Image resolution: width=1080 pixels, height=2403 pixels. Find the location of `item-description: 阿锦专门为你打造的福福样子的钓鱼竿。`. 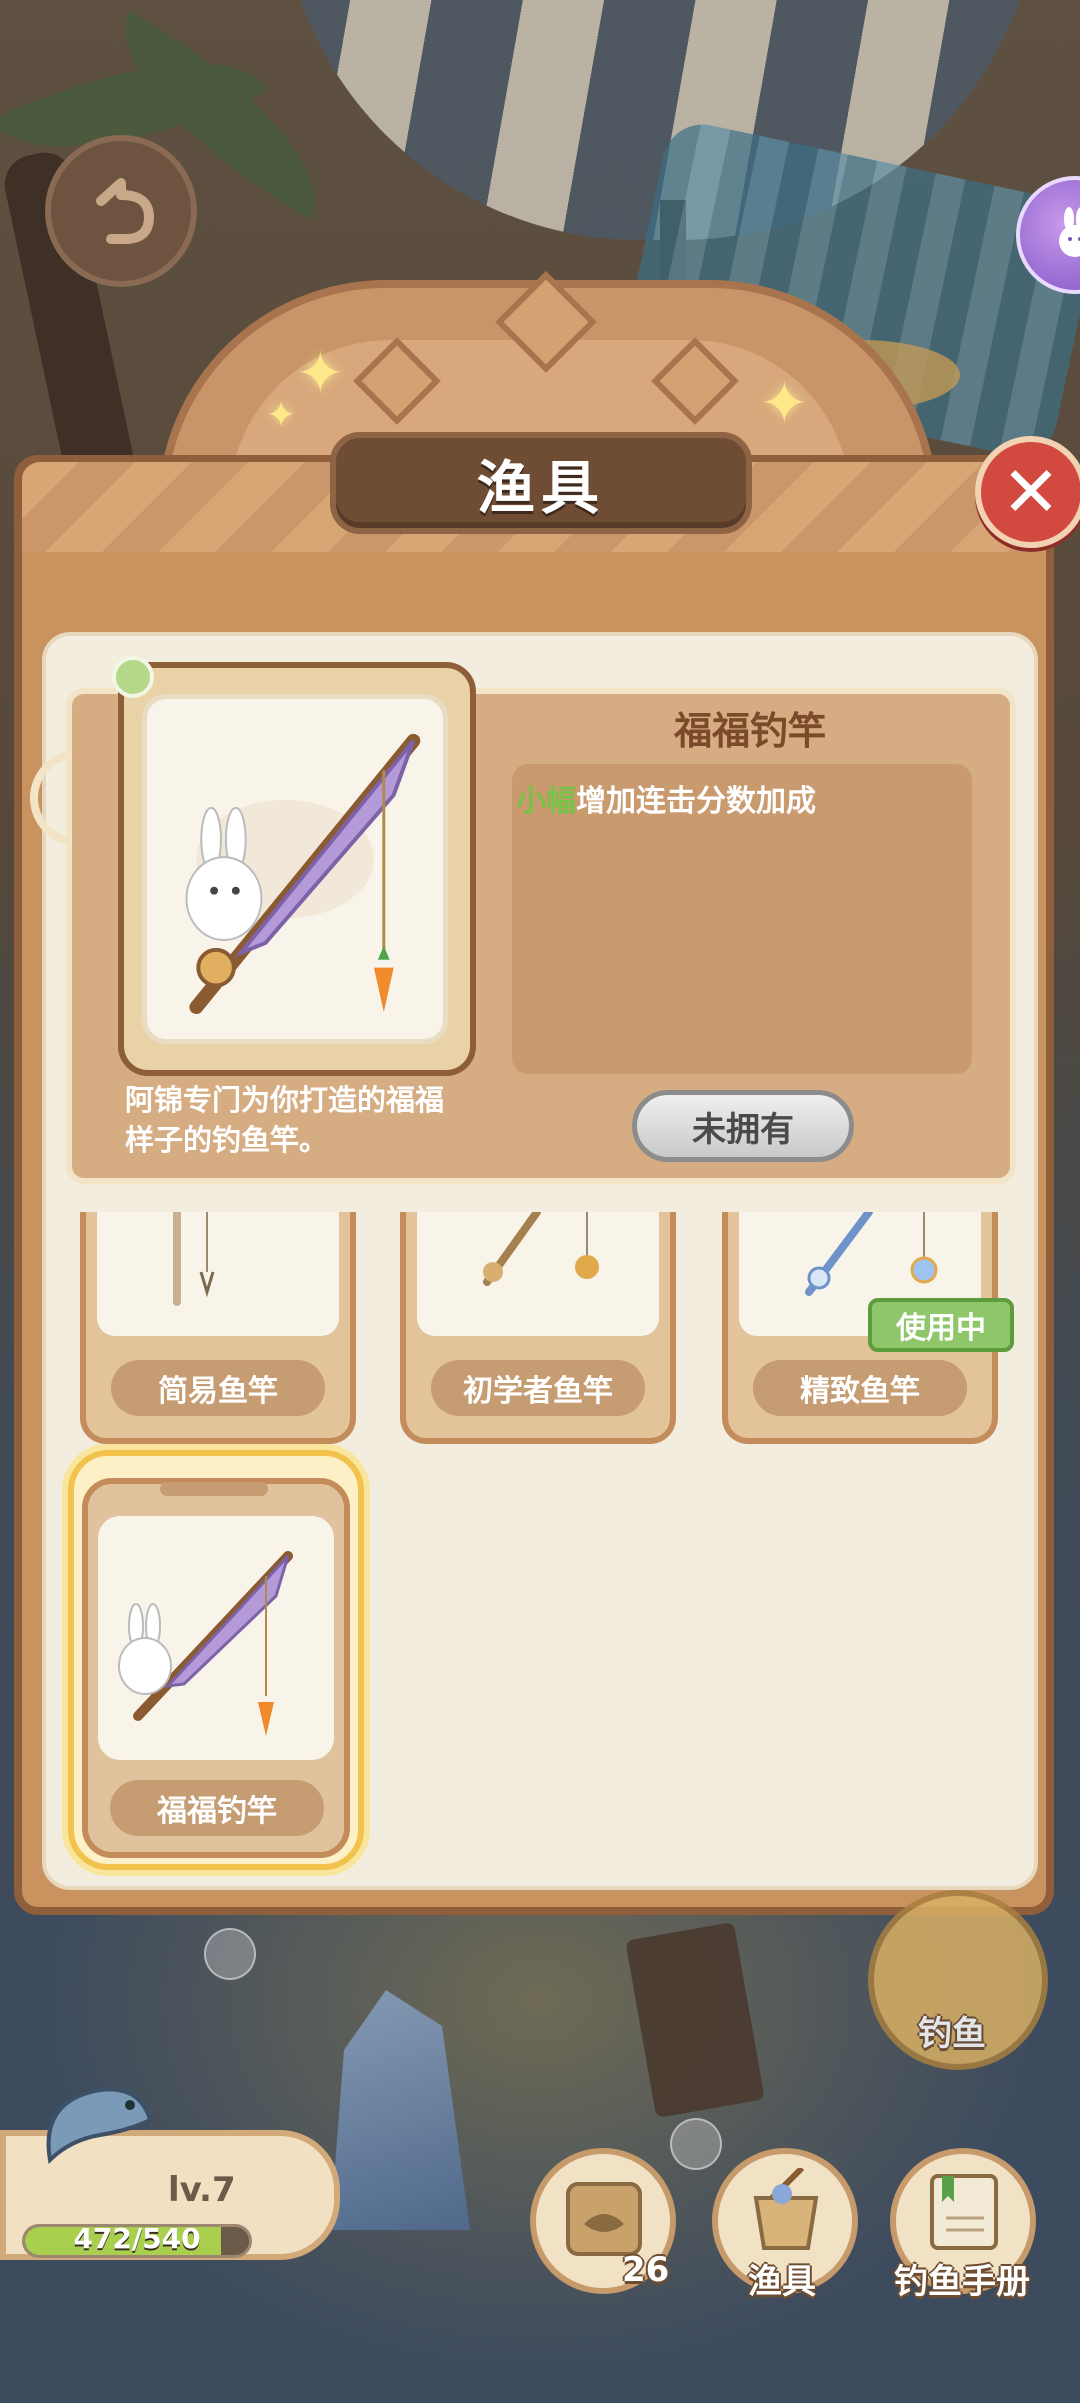

item-description: 阿锦专门为你打造的福福样子的钓鱼竿。 is located at coordinates (285, 1120).